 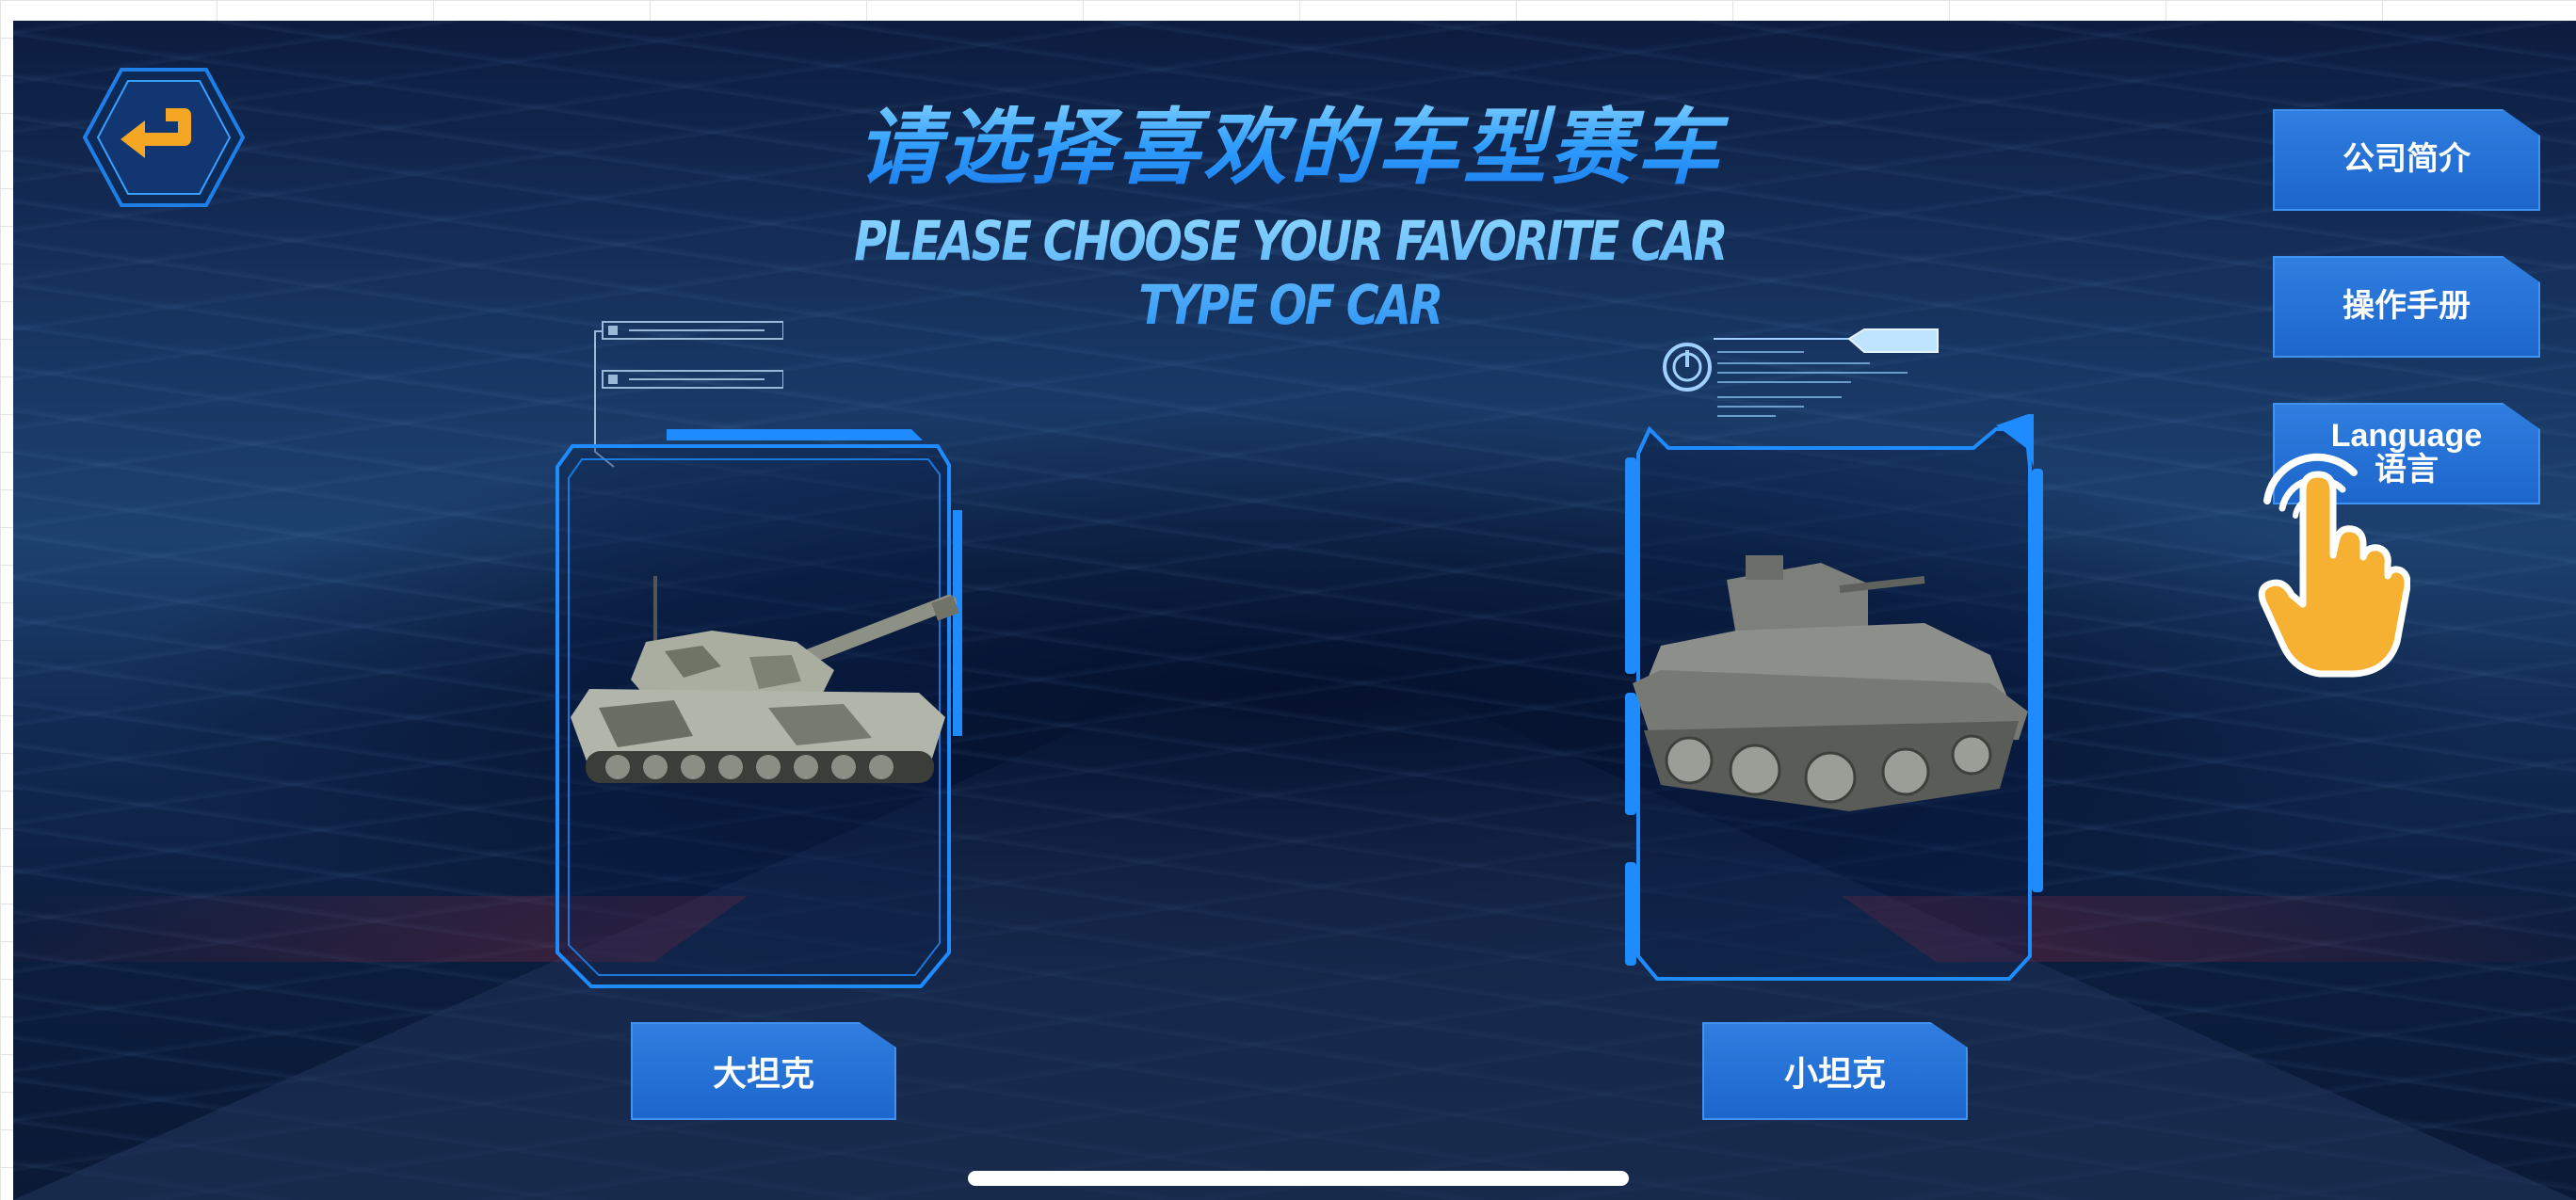 I want to click on big-tank-image, so click(x=765, y=679).